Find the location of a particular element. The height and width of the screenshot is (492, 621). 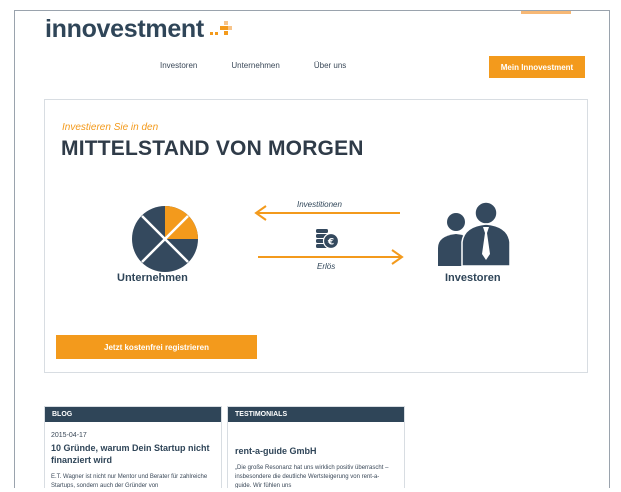

testimonial-title: rent-a-guide GmbH is located at coordinates (276, 451).